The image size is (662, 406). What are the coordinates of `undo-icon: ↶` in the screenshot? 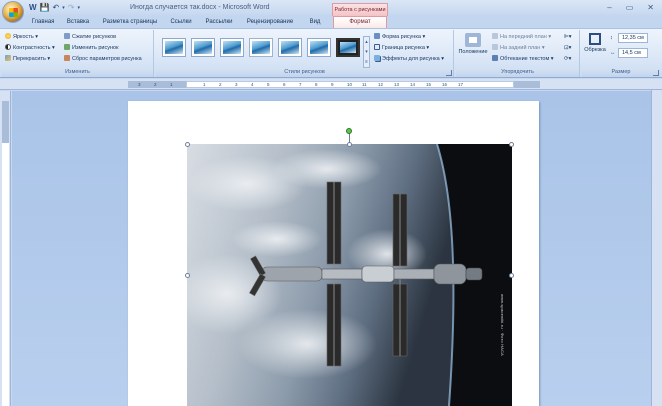 It's located at (56, 8).